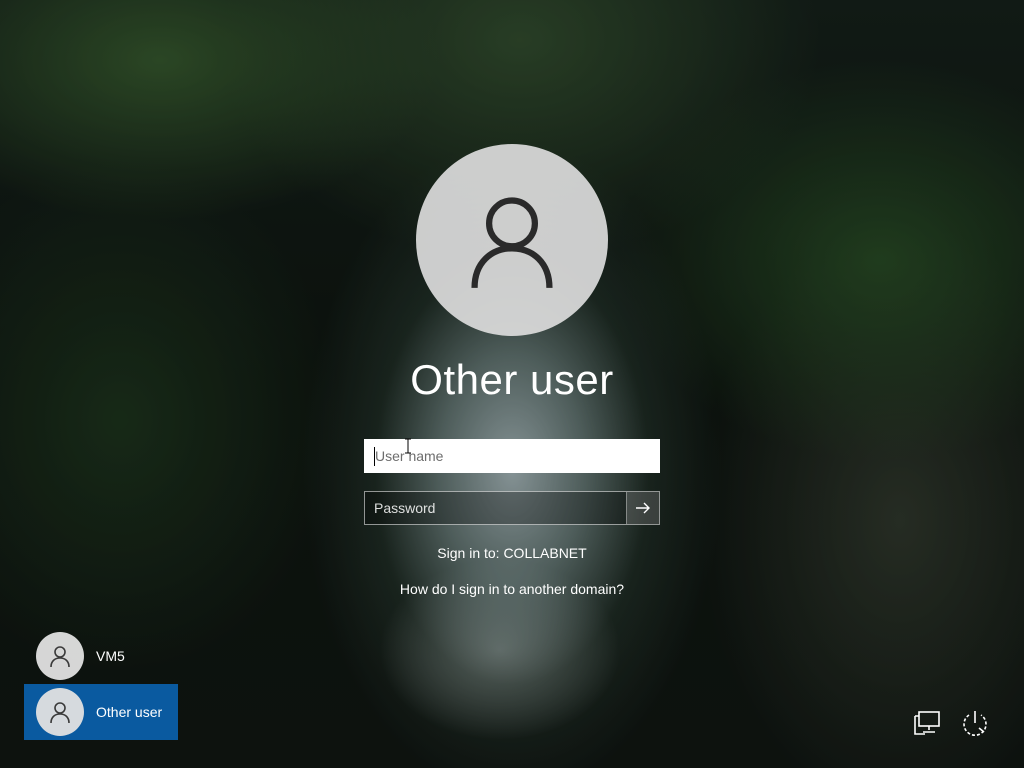  I want to click on network-icon, so click(927, 723).